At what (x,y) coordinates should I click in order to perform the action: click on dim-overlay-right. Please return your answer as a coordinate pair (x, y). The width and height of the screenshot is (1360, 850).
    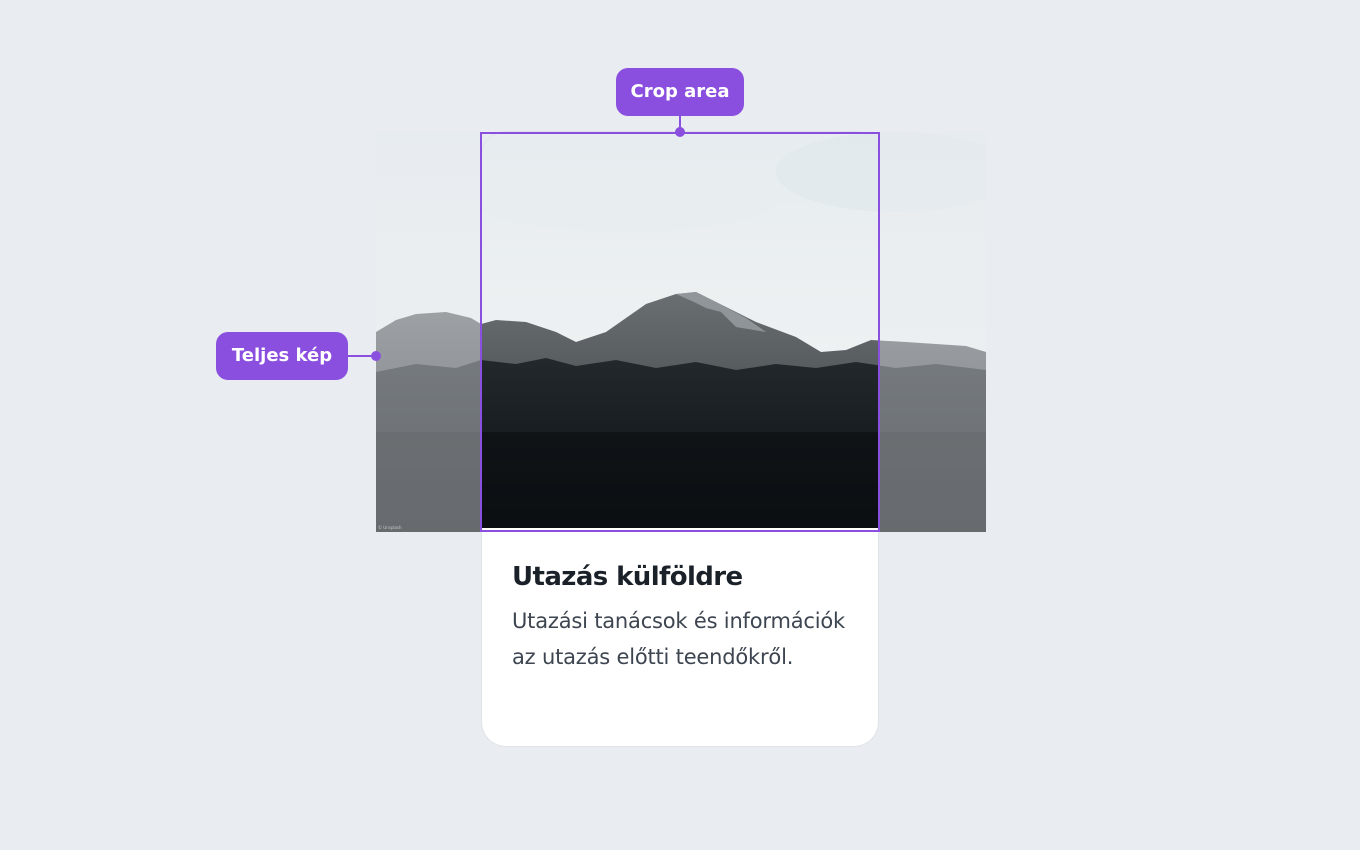
    Looking at the image, I should click on (932, 332).